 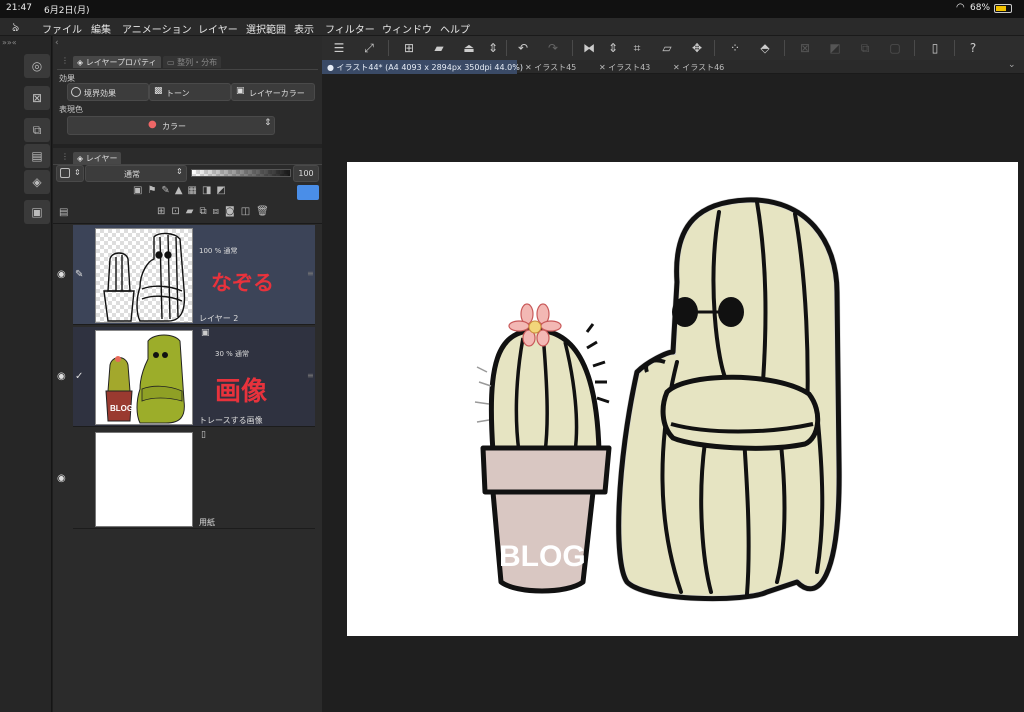 What do you see at coordinates (218, 28) in the screenshot?
I see `menu-layer: レイヤー` at bounding box center [218, 28].